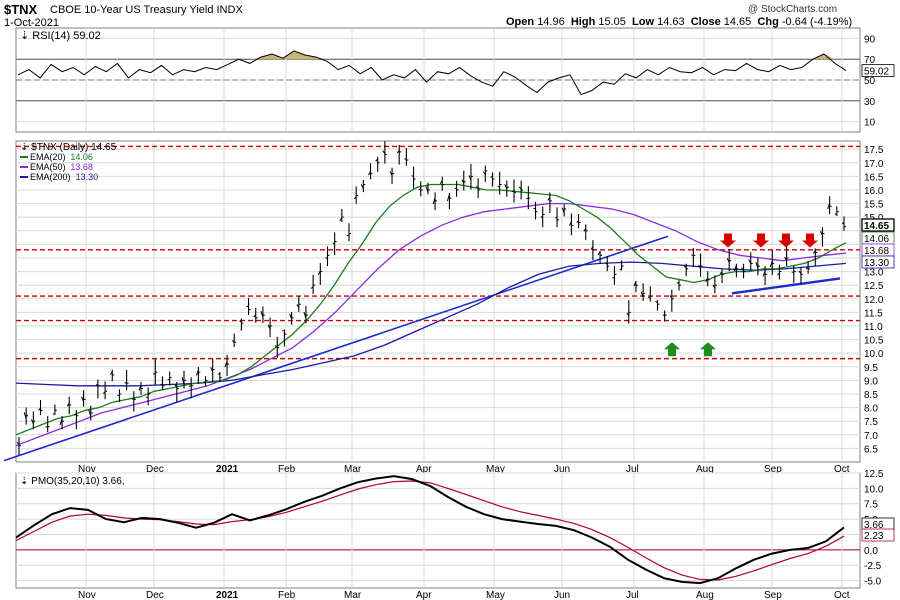 The image size is (900, 600). What do you see at coordinates (48, 167) in the screenshot?
I see `legend-series-name: EMA(50)` at bounding box center [48, 167].